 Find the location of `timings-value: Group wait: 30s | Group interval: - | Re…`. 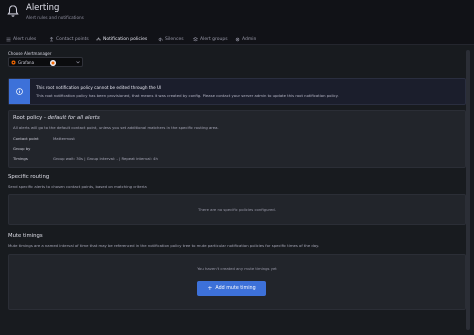

timings-value: Group wait: 30s | Group interval: - | Re… is located at coordinates (105, 158).